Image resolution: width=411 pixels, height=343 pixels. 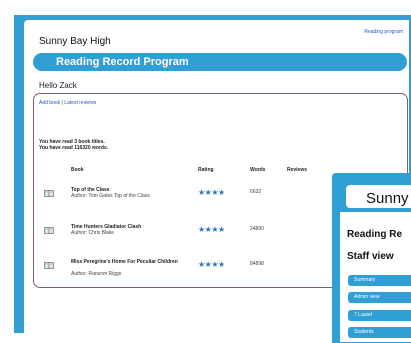 What do you see at coordinates (80, 103) in the screenshot?
I see `latest-reviews-link: Latest reviews` at bounding box center [80, 103].